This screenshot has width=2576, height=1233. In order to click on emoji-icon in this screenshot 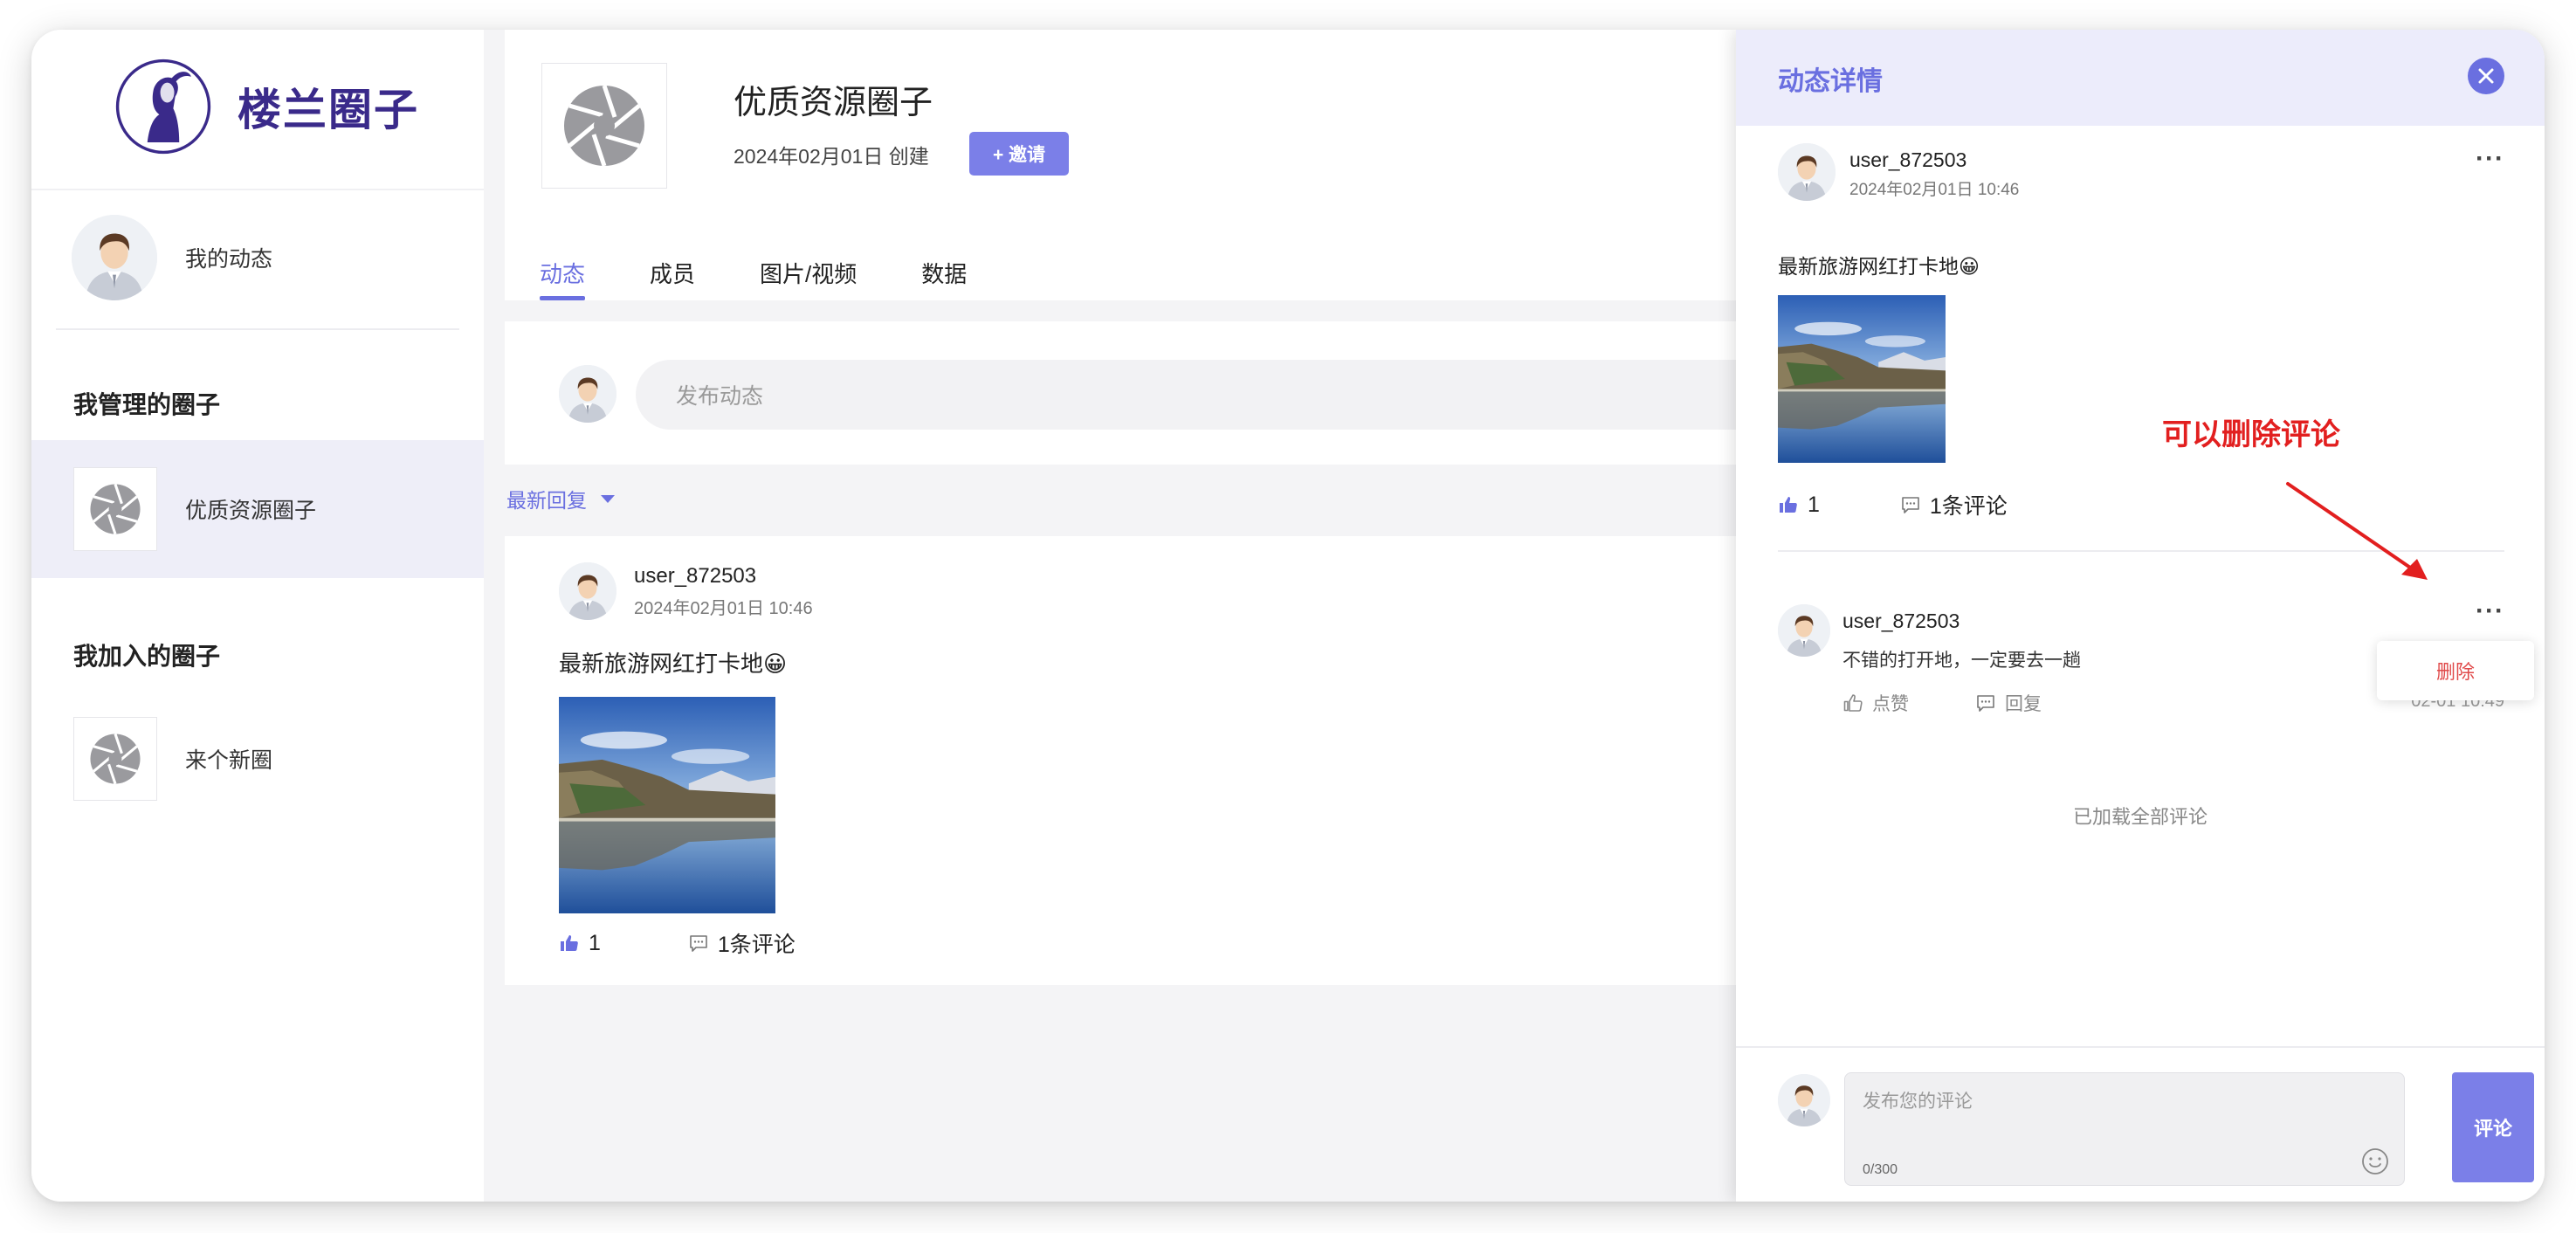, I will do `click(2375, 1161)`.